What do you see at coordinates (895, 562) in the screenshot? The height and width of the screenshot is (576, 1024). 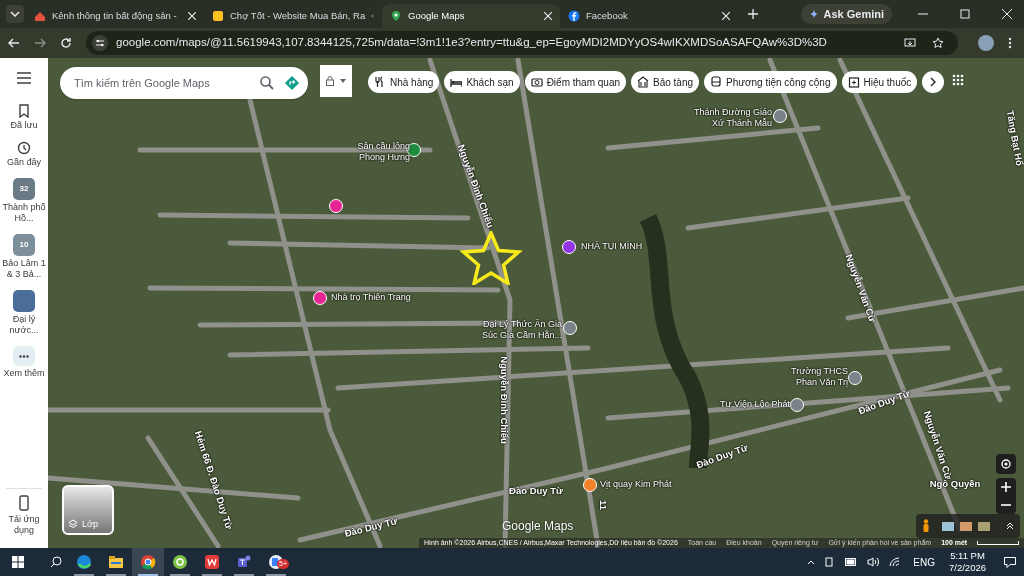 I see `wifi-icon` at bounding box center [895, 562].